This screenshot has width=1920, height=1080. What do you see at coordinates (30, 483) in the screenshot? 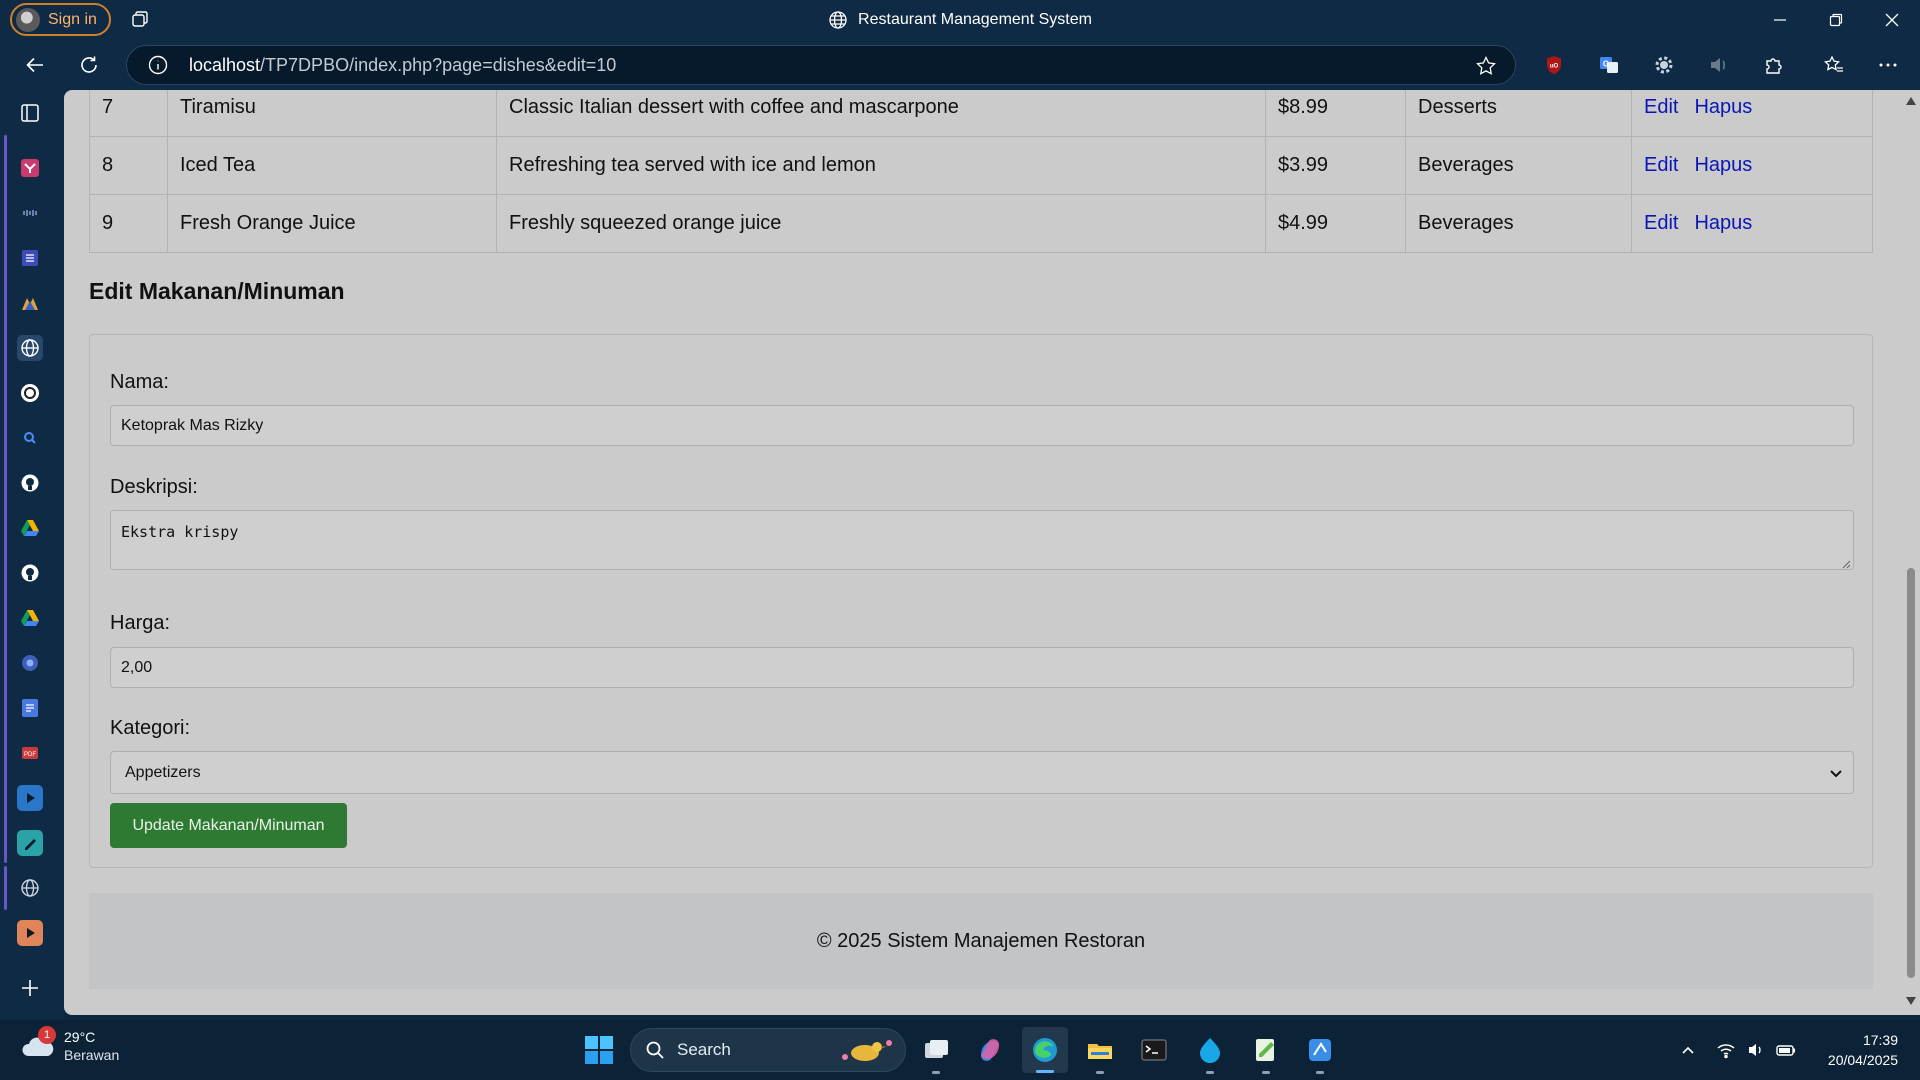
I see `sidebar-item-github` at bounding box center [30, 483].